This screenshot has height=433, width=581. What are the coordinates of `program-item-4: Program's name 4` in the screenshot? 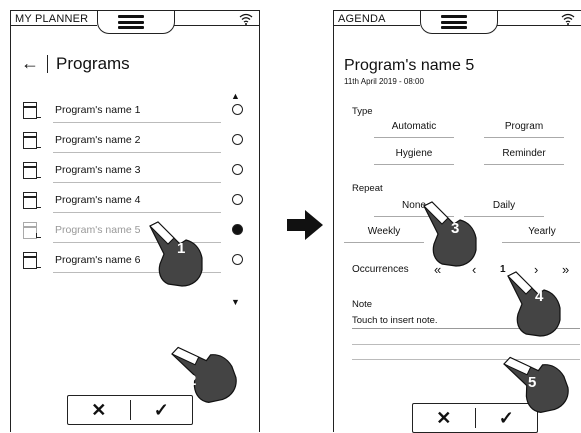 It's located at (133, 200).